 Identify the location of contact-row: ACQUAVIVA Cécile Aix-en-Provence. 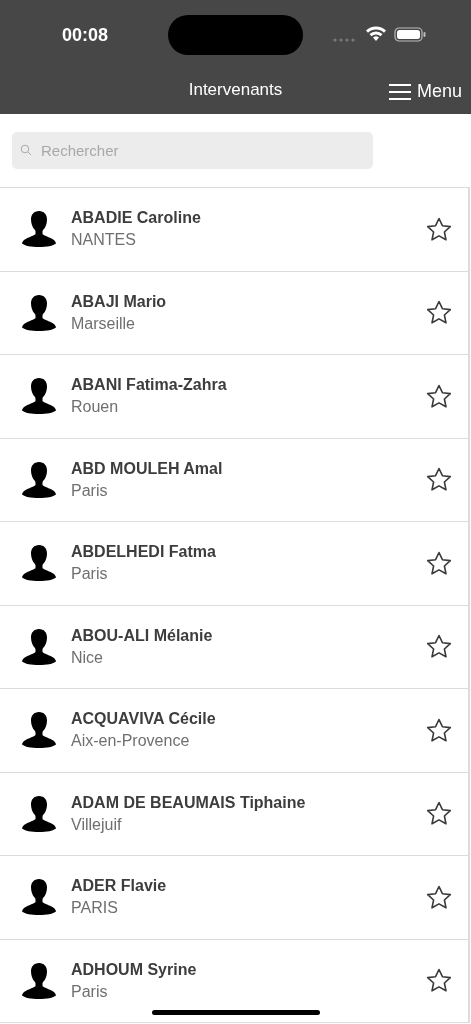
(234, 731).